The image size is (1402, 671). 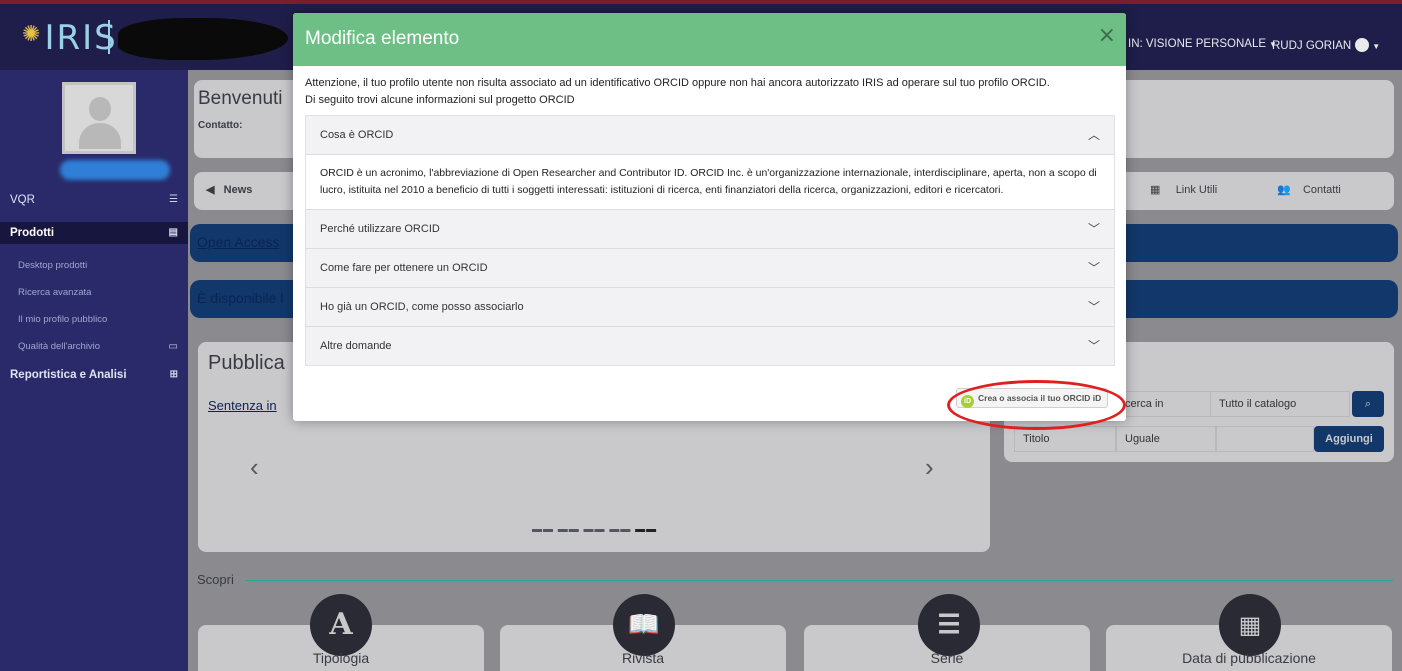 What do you see at coordinates (81, 38) in the screenshot?
I see `logo-text: IRIS` at bounding box center [81, 38].